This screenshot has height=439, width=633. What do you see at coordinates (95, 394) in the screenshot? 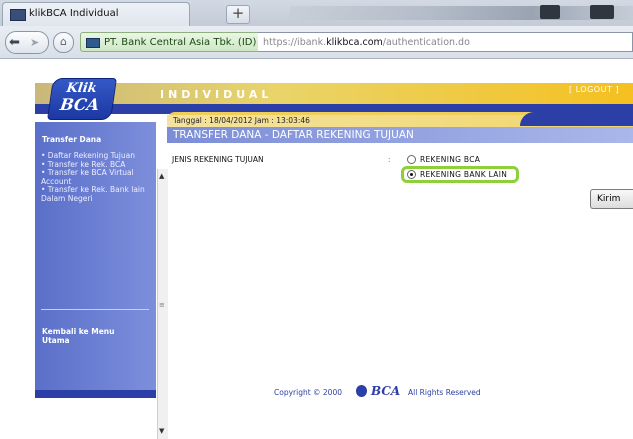
I see `sidebar-footer-band` at bounding box center [95, 394].